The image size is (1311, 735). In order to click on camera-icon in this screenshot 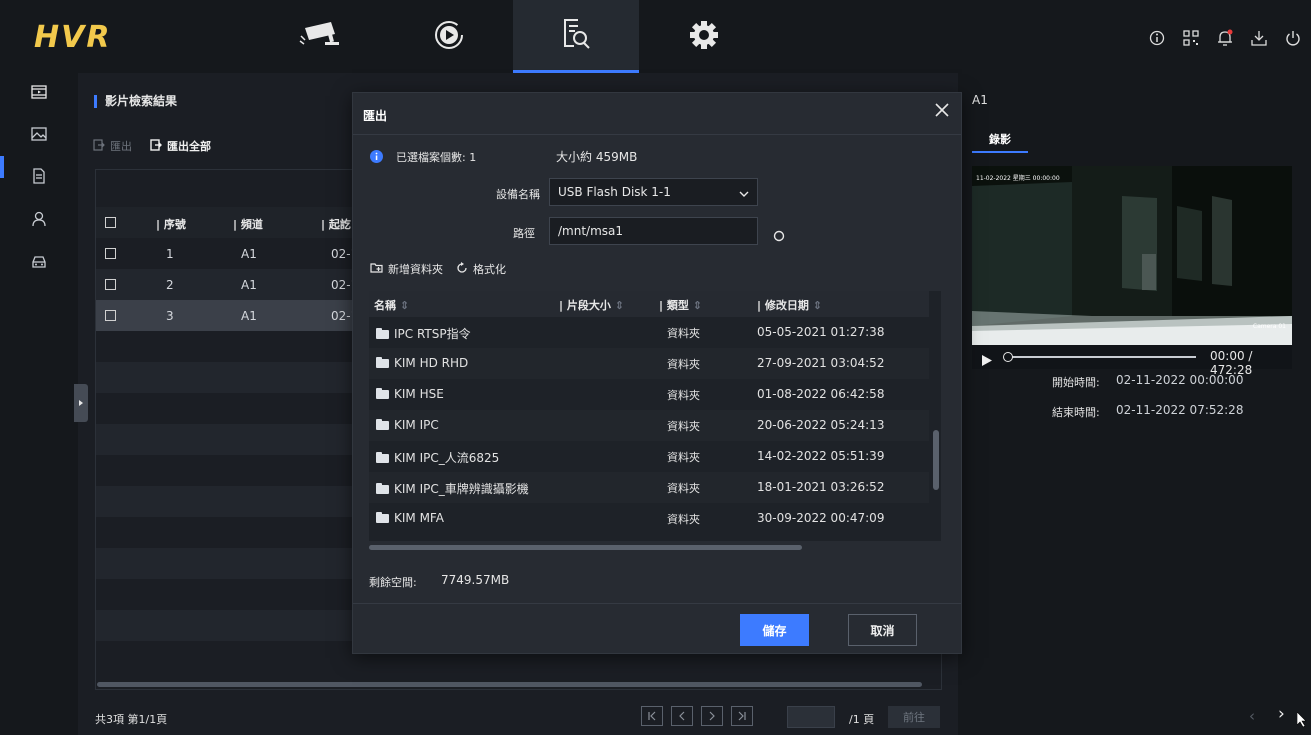, I will do `click(321, 37)`.